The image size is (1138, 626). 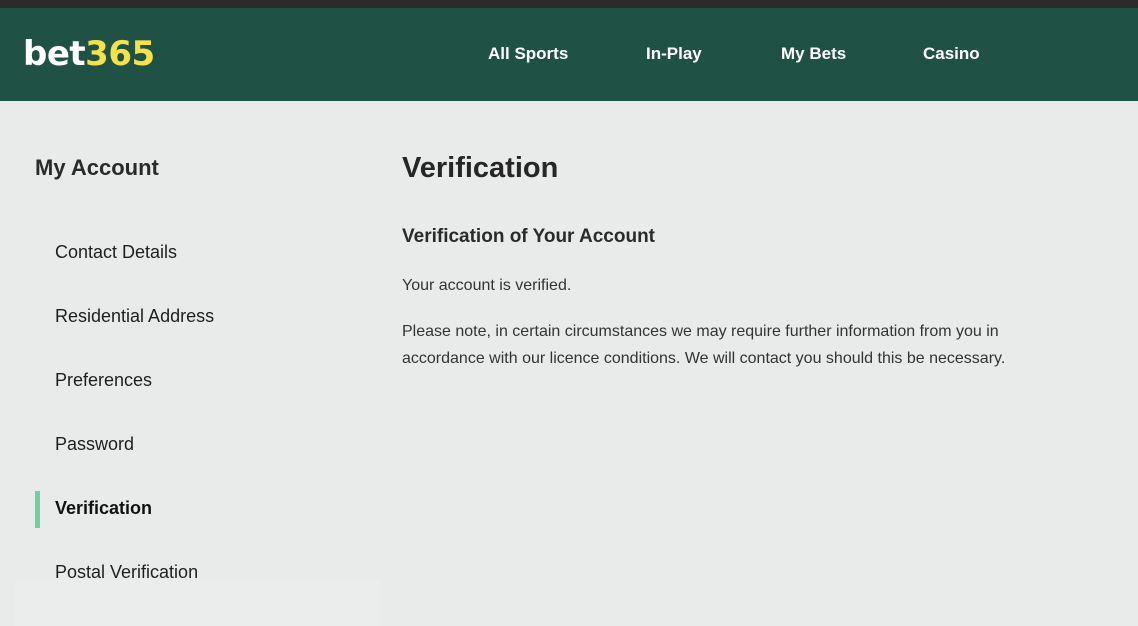 What do you see at coordinates (134, 316) in the screenshot?
I see `sidebar-item-residential-address: Residential Address` at bounding box center [134, 316].